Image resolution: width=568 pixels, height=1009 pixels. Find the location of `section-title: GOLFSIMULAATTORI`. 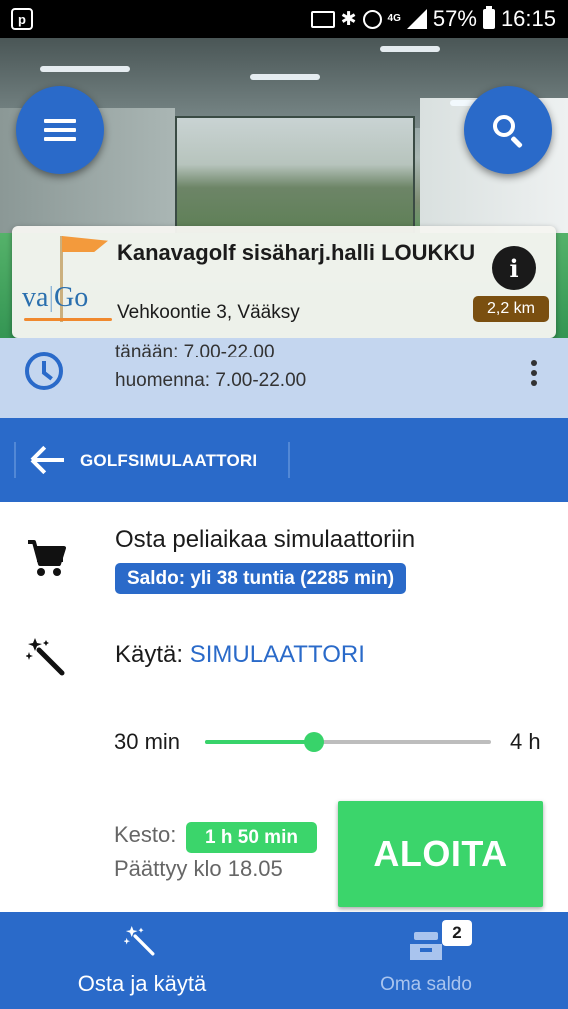

section-title: GOLFSIMULAATTORI is located at coordinates (169, 460).